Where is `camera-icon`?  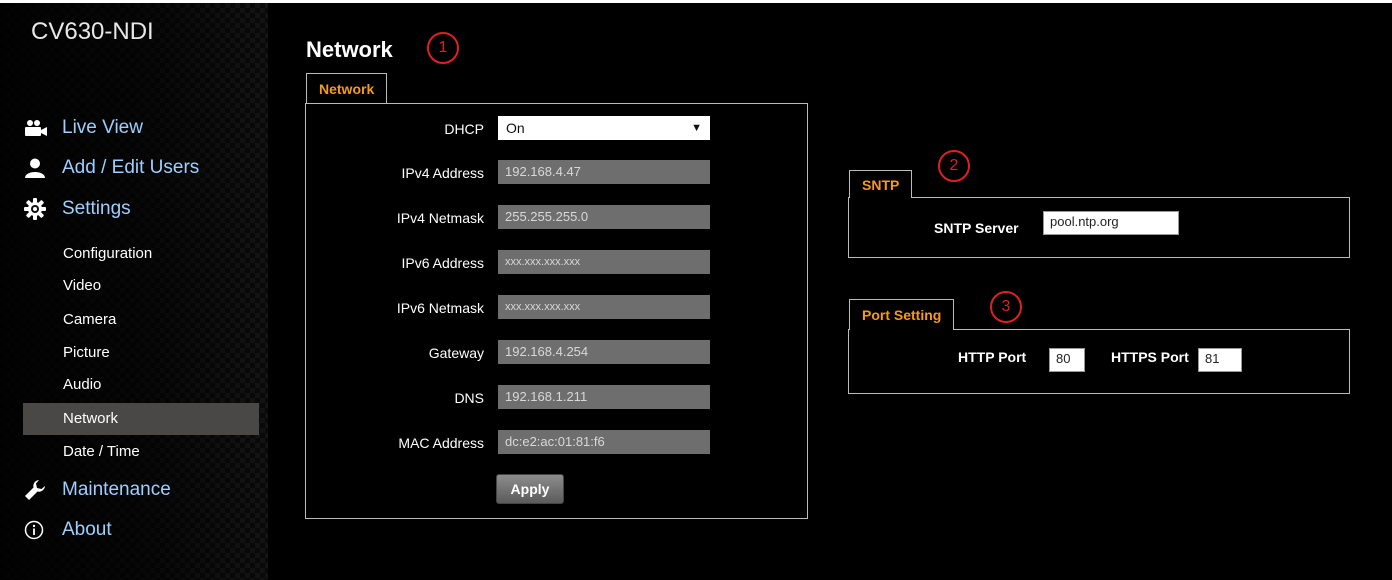
camera-icon is located at coordinates (37, 128).